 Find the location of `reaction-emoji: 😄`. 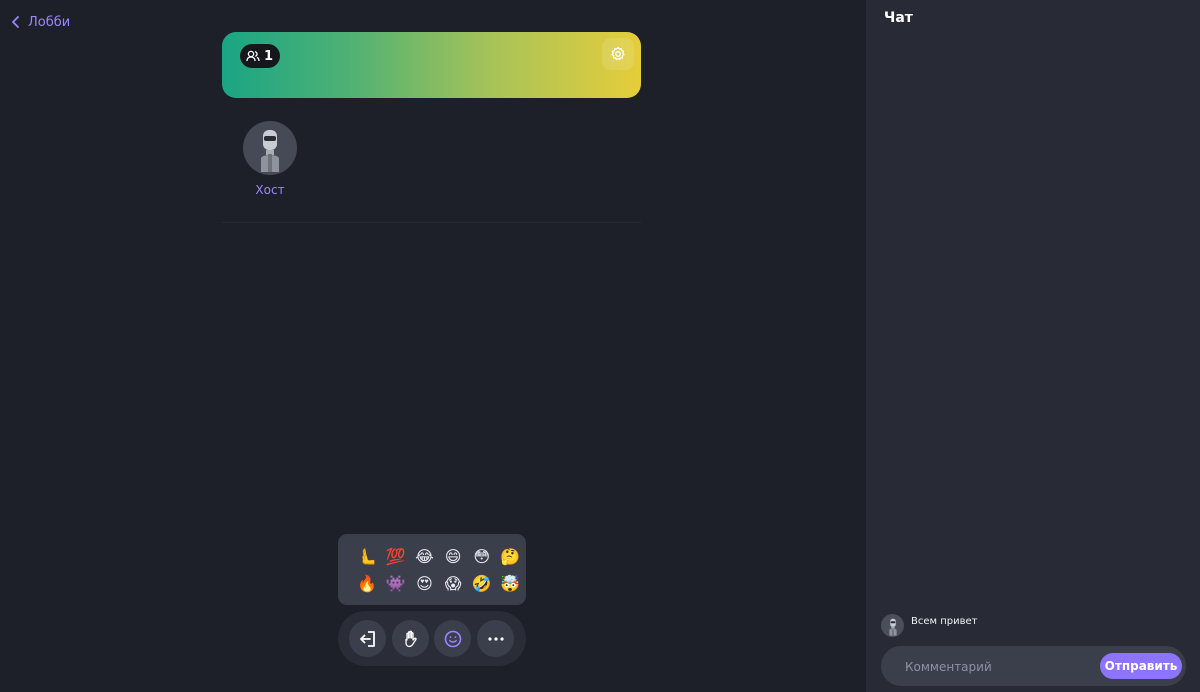

reaction-emoji: 😄 is located at coordinates (453, 557).